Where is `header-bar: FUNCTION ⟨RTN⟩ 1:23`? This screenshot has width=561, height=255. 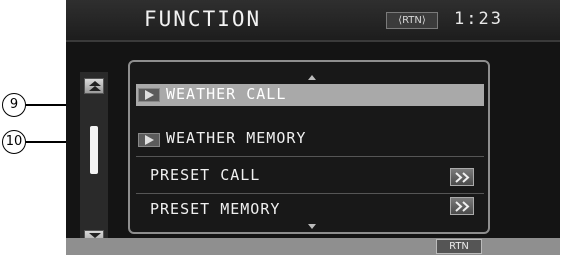
header-bar: FUNCTION ⟨RTN⟩ 1:23 is located at coordinates (313, 21).